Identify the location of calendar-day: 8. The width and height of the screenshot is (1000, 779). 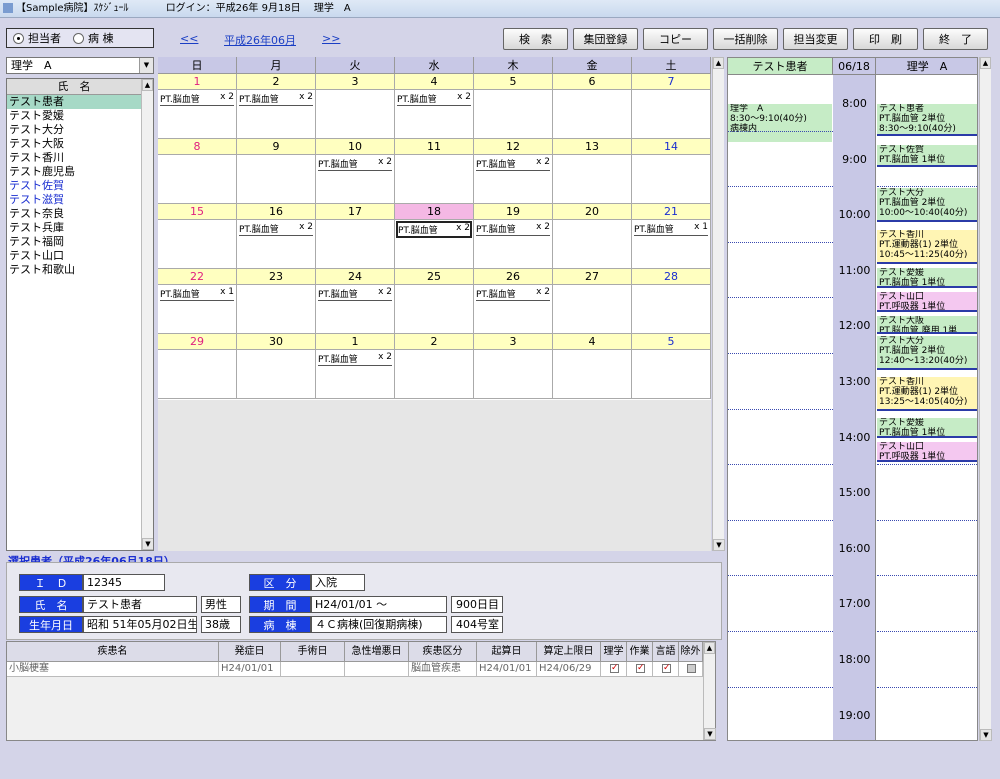
(197, 171).